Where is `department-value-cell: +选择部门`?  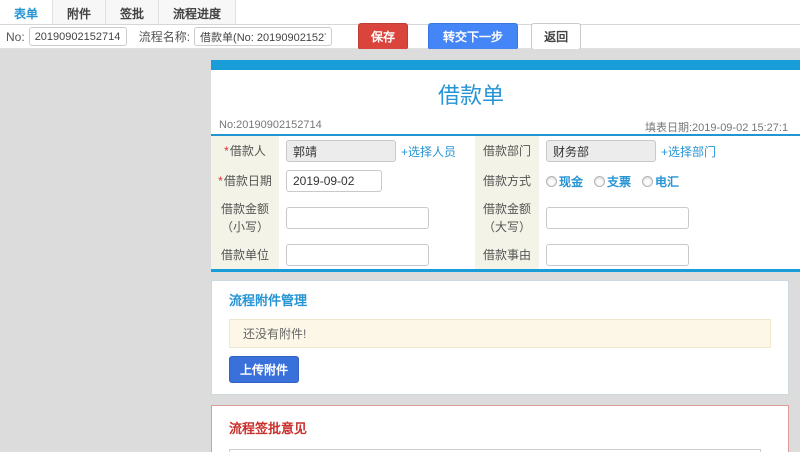 department-value-cell: +选择部门 is located at coordinates (669, 151).